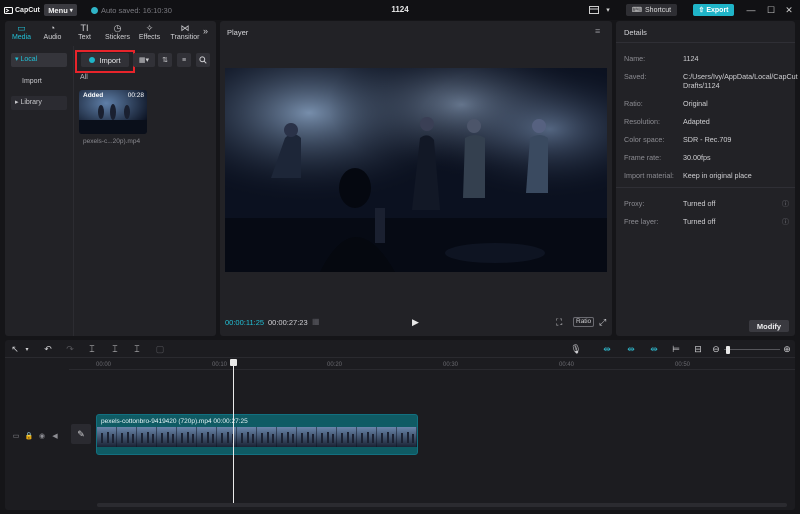 The height and width of the screenshot is (514, 800). I want to click on detail-label: Color space:, so click(644, 139).